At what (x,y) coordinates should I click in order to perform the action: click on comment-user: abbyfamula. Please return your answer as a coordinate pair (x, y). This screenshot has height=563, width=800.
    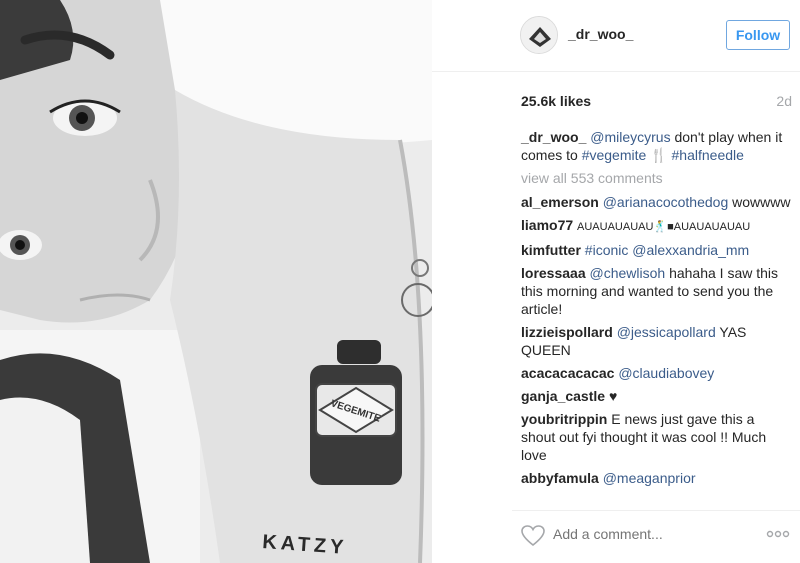
    Looking at the image, I should click on (560, 478).